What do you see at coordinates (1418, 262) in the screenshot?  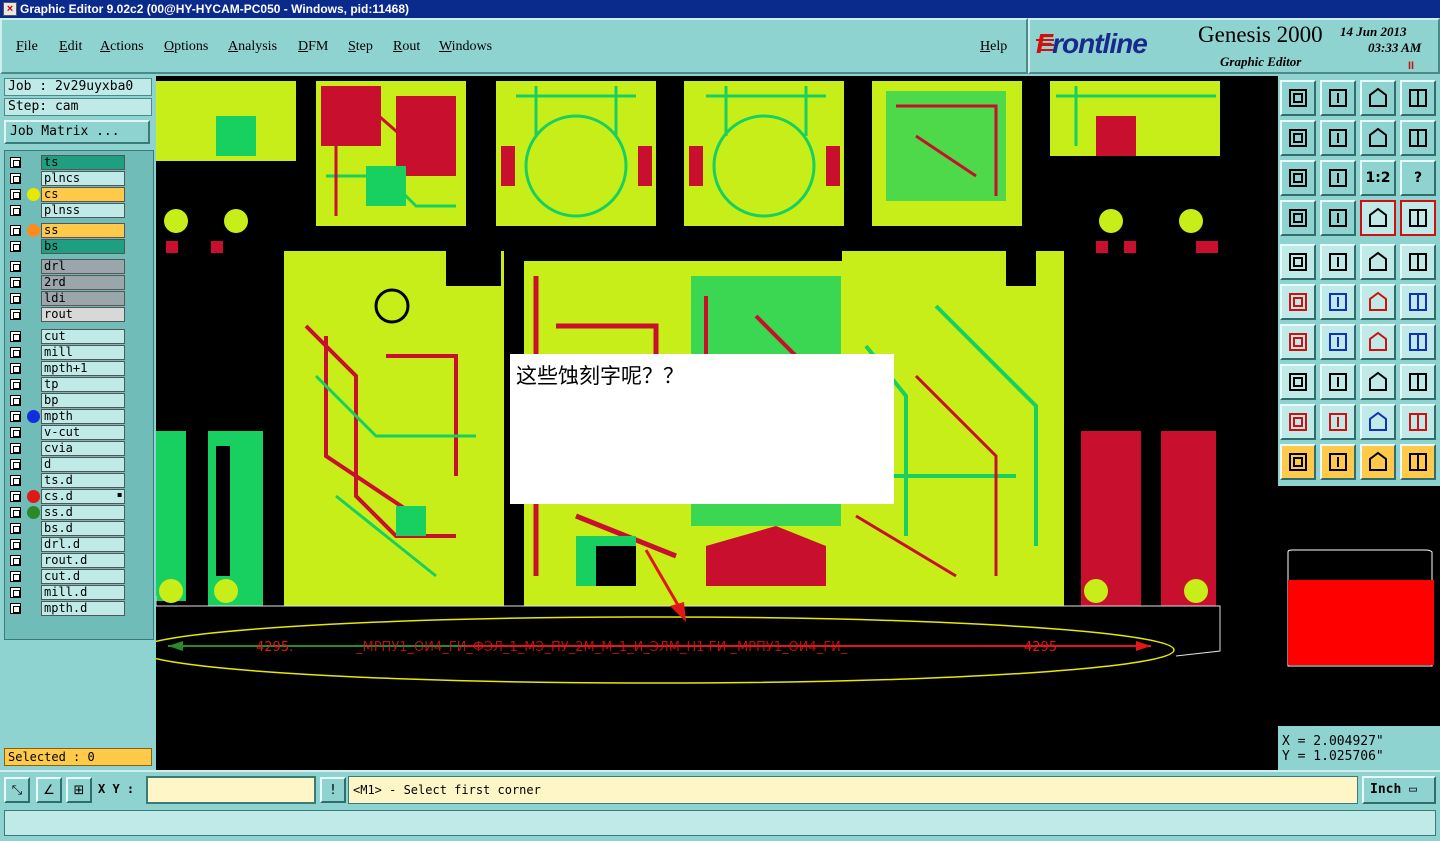 I see `circle-icon` at bounding box center [1418, 262].